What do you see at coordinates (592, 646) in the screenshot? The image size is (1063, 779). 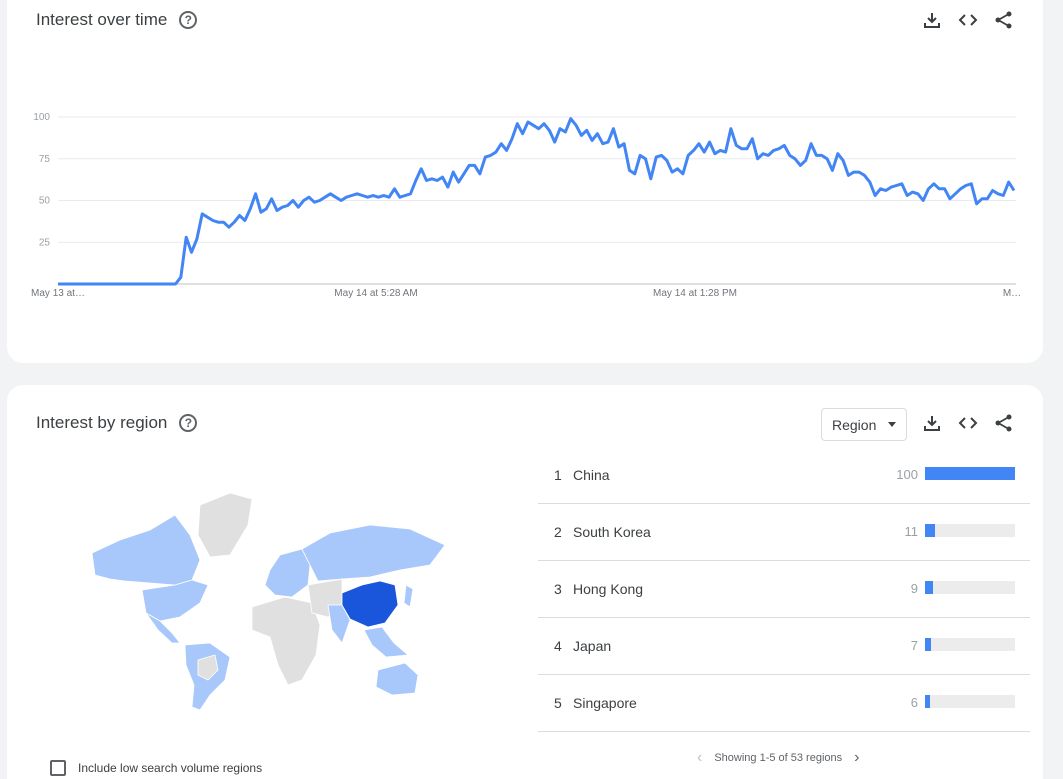 I see `region-name: Japan` at bounding box center [592, 646].